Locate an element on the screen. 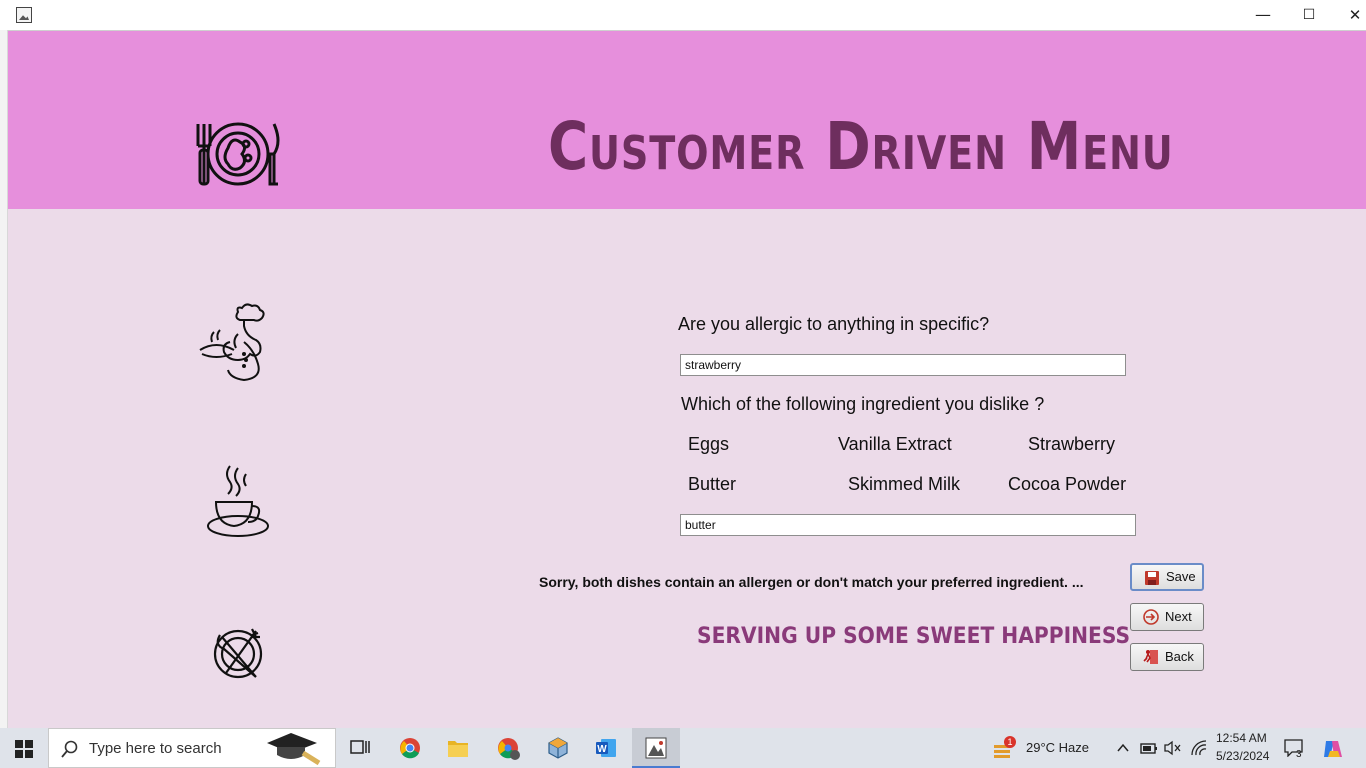 Image resolution: width=1366 pixels, height=768 pixels. task-view-button is located at coordinates (360, 748).